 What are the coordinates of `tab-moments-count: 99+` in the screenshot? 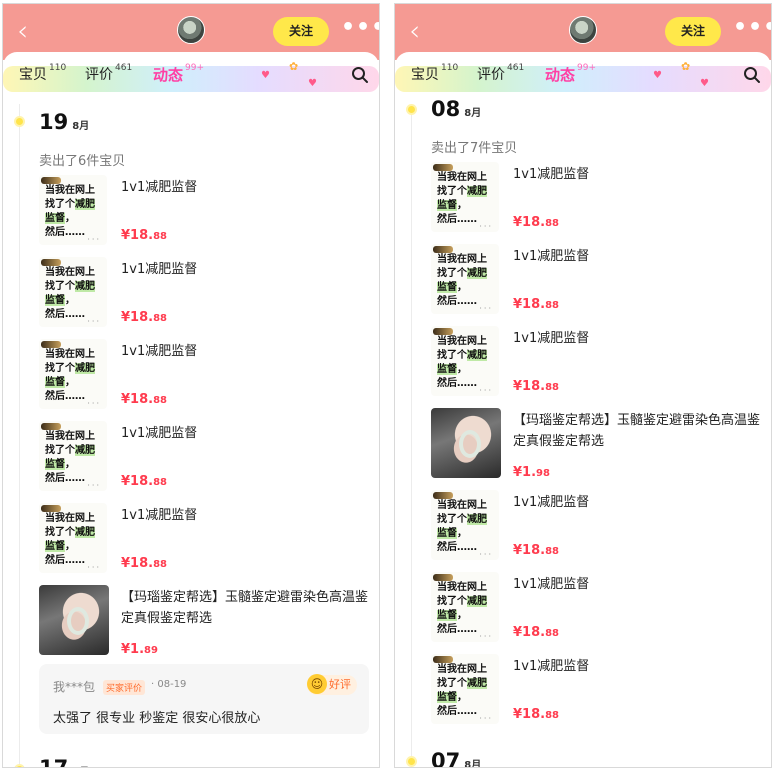 It's located at (587, 68).